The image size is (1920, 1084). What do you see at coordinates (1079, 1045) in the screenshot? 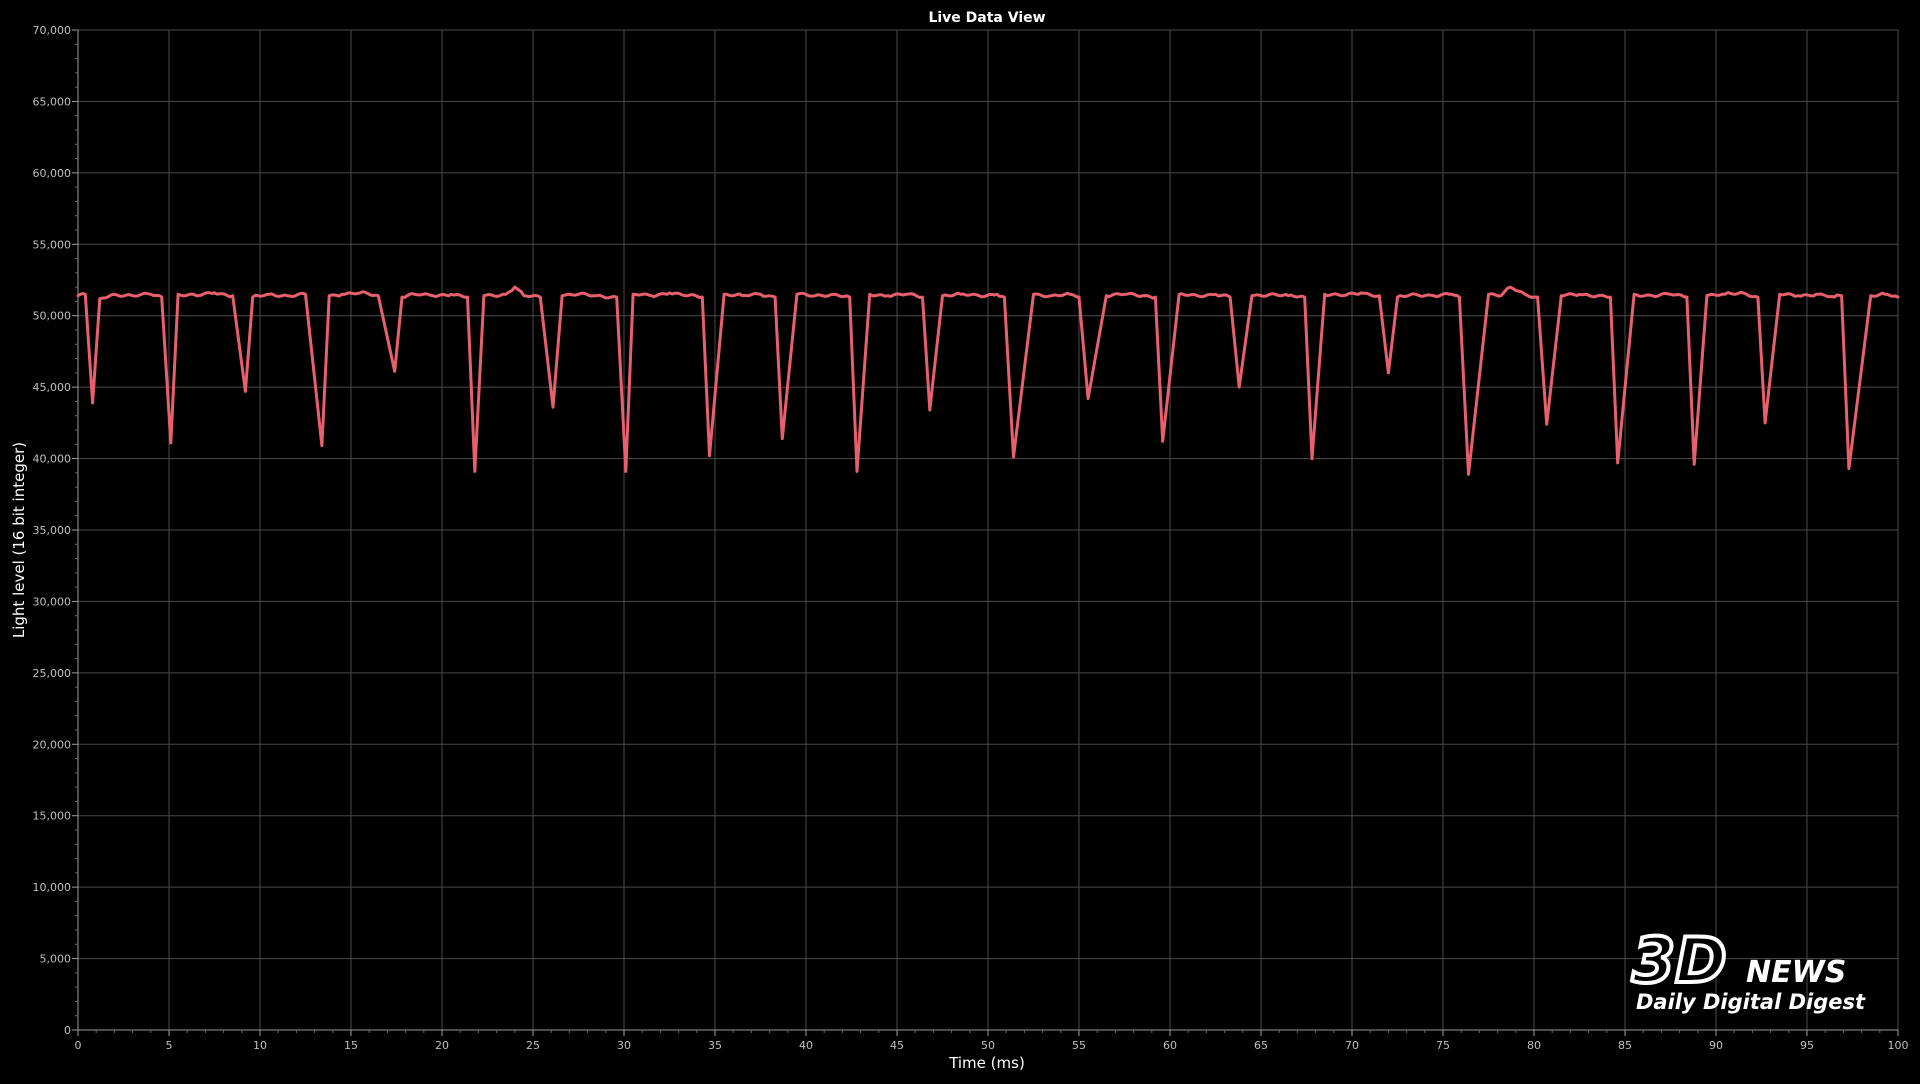
I see `x-tick-label: 55` at bounding box center [1079, 1045].